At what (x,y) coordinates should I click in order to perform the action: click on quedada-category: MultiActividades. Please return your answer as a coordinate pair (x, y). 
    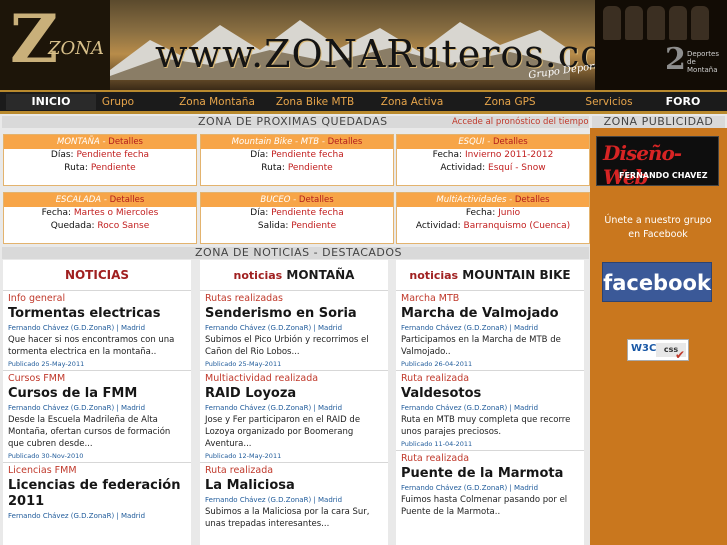
    Looking at the image, I should click on (471, 200).